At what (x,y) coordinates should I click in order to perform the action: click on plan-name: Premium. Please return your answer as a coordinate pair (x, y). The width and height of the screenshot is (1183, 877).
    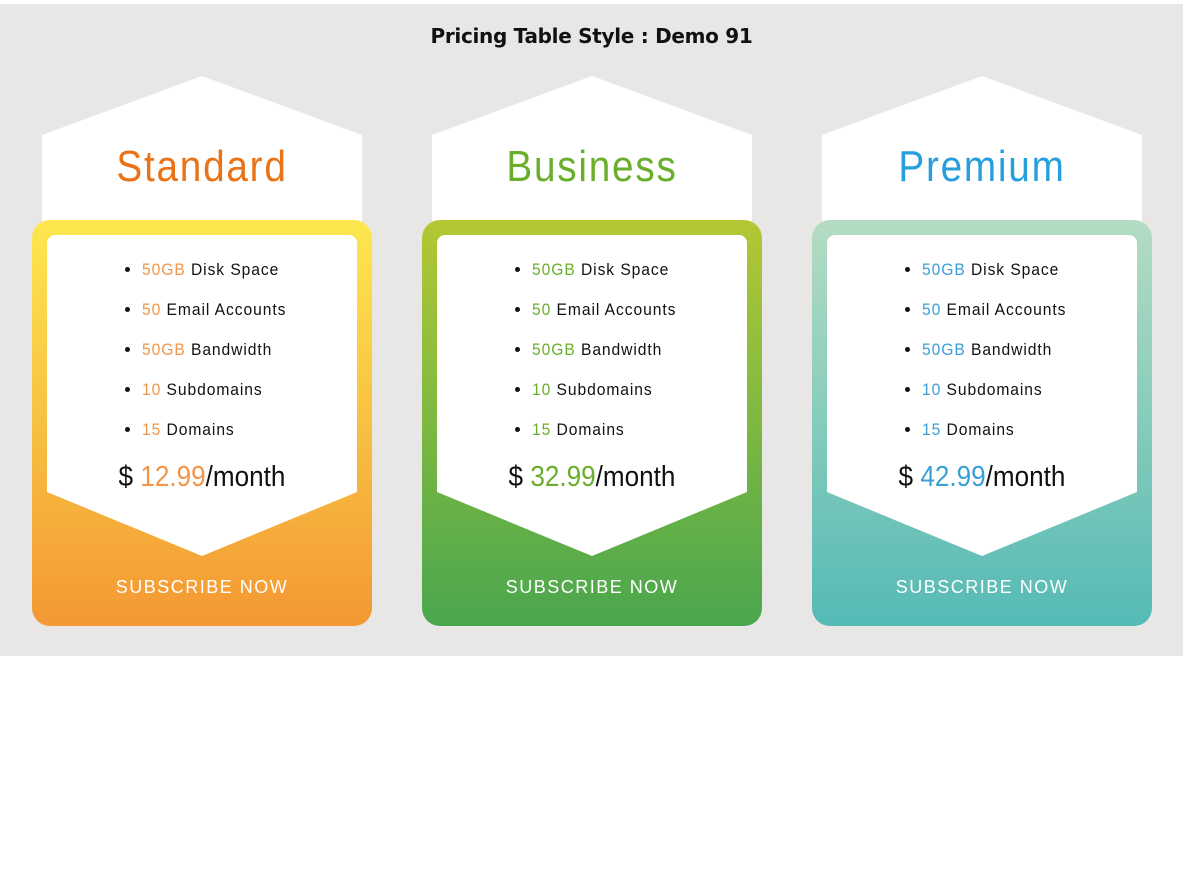
    Looking at the image, I should click on (982, 166).